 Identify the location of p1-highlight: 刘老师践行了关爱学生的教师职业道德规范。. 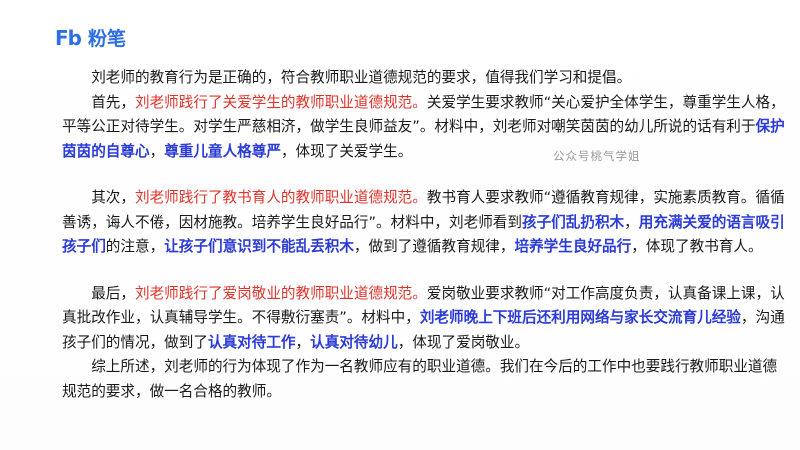
(280, 102).